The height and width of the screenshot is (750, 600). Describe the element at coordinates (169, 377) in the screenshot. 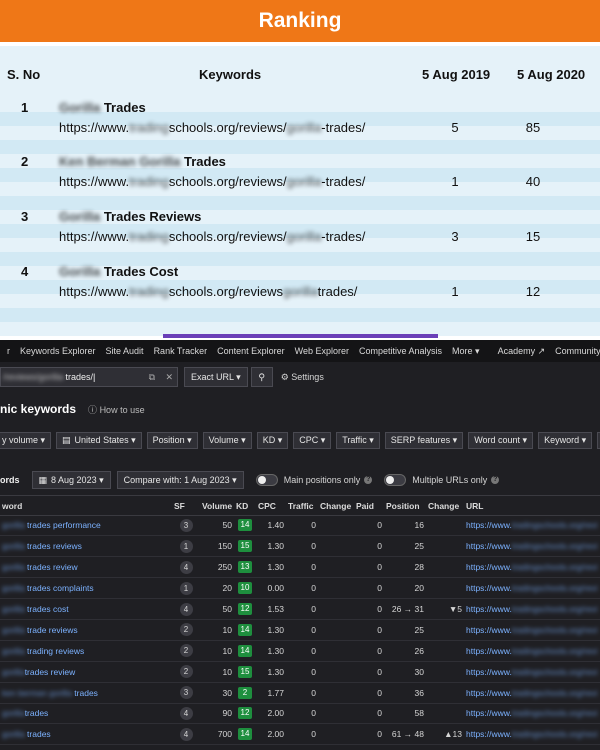

I see `clear-icon: ✕` at that location.